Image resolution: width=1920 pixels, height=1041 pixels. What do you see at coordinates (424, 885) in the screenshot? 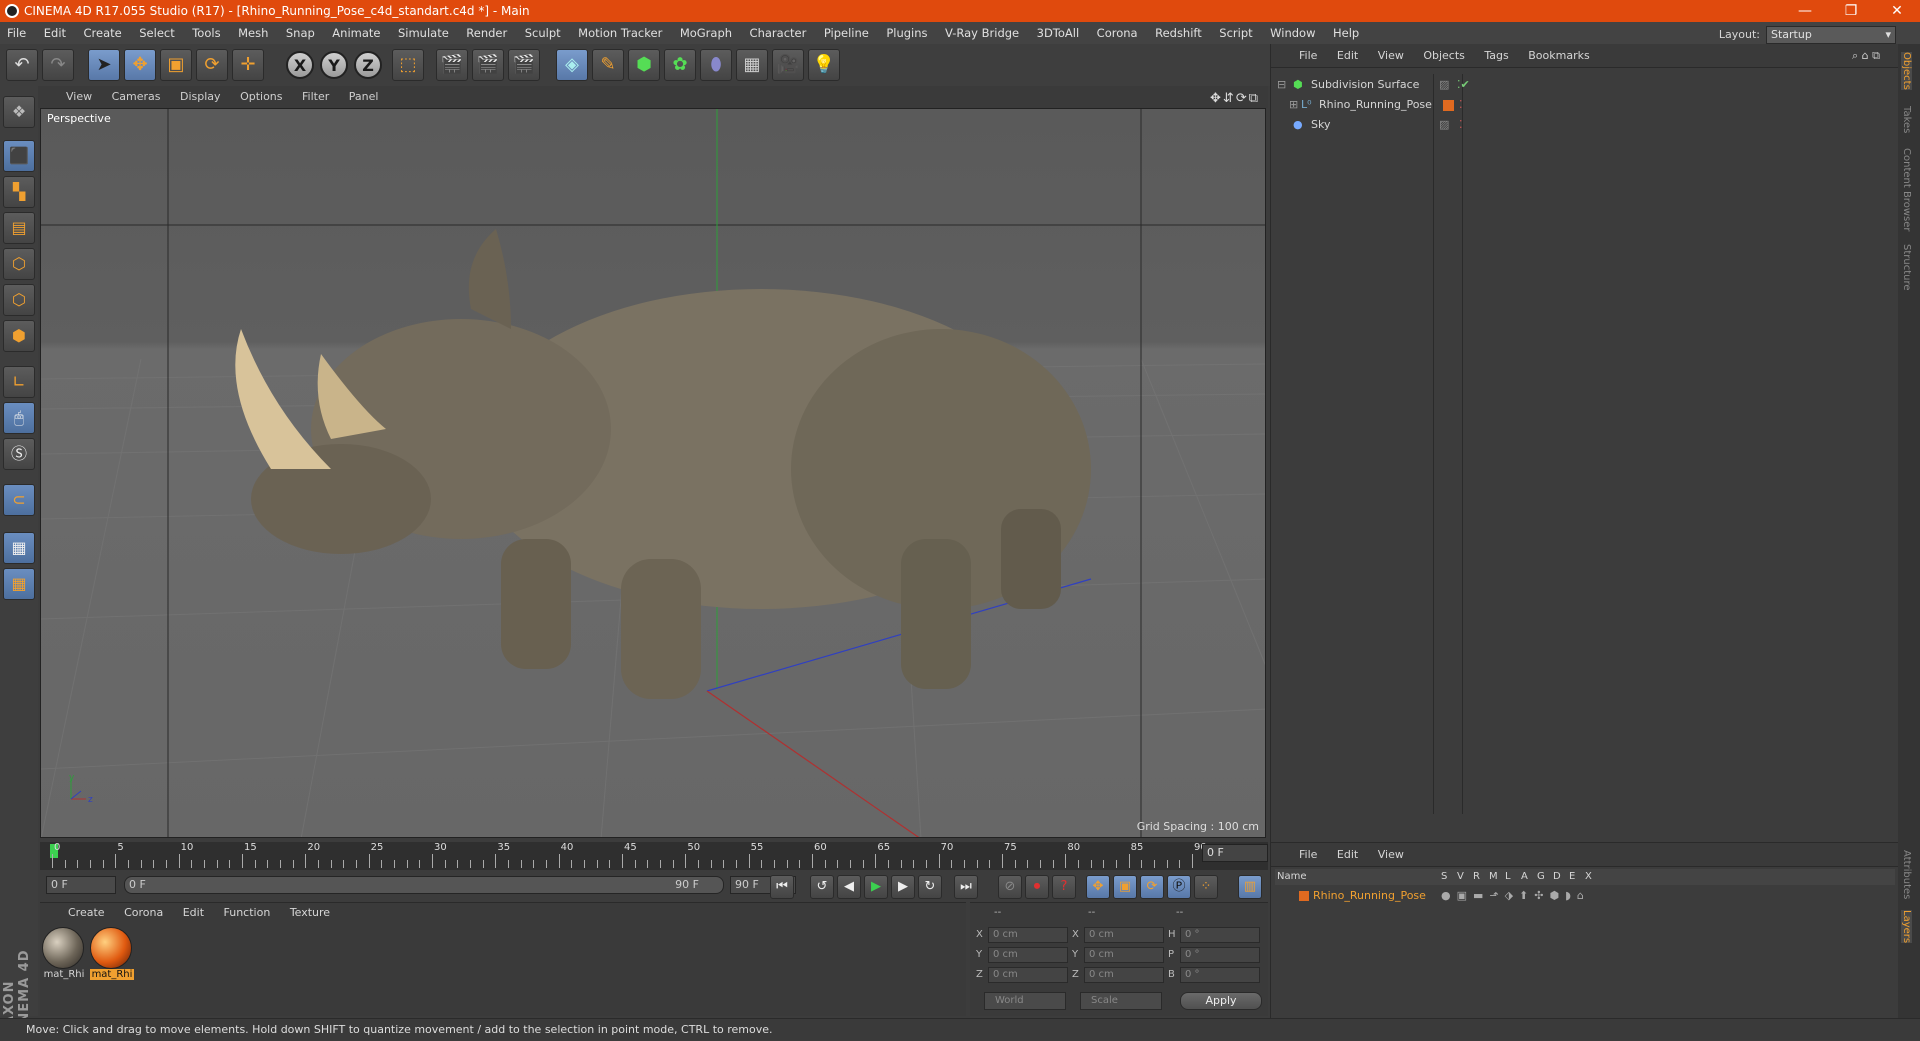
I see `frame-range-slider: 0 F 90 F` at bounding box center [424, 885].